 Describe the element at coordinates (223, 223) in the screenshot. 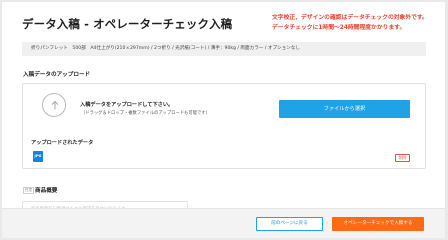

I see `footer-bar: 前のページに戻る オペレーターチェックで入稿する` at that location.